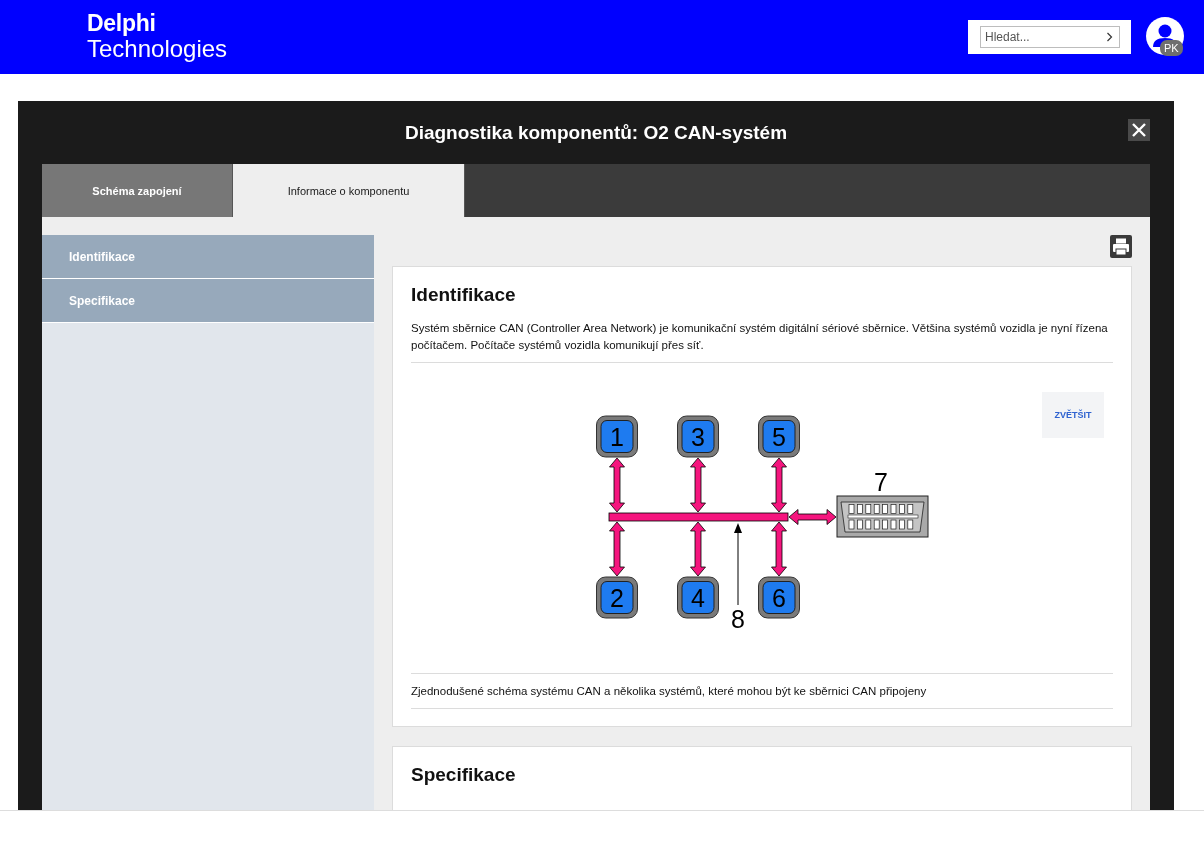 Image resolution: width=1204 pixels, height=847 pixels. I want to click on section-text: Systém sběrnice CAN (Controller Area Network) je komunikační systém digitální sériové sběrnice. Většina systémů vozidla je nyní řízena počítačem. Počítače systémů vozidla komunikují přes síť., so click(762, 341).